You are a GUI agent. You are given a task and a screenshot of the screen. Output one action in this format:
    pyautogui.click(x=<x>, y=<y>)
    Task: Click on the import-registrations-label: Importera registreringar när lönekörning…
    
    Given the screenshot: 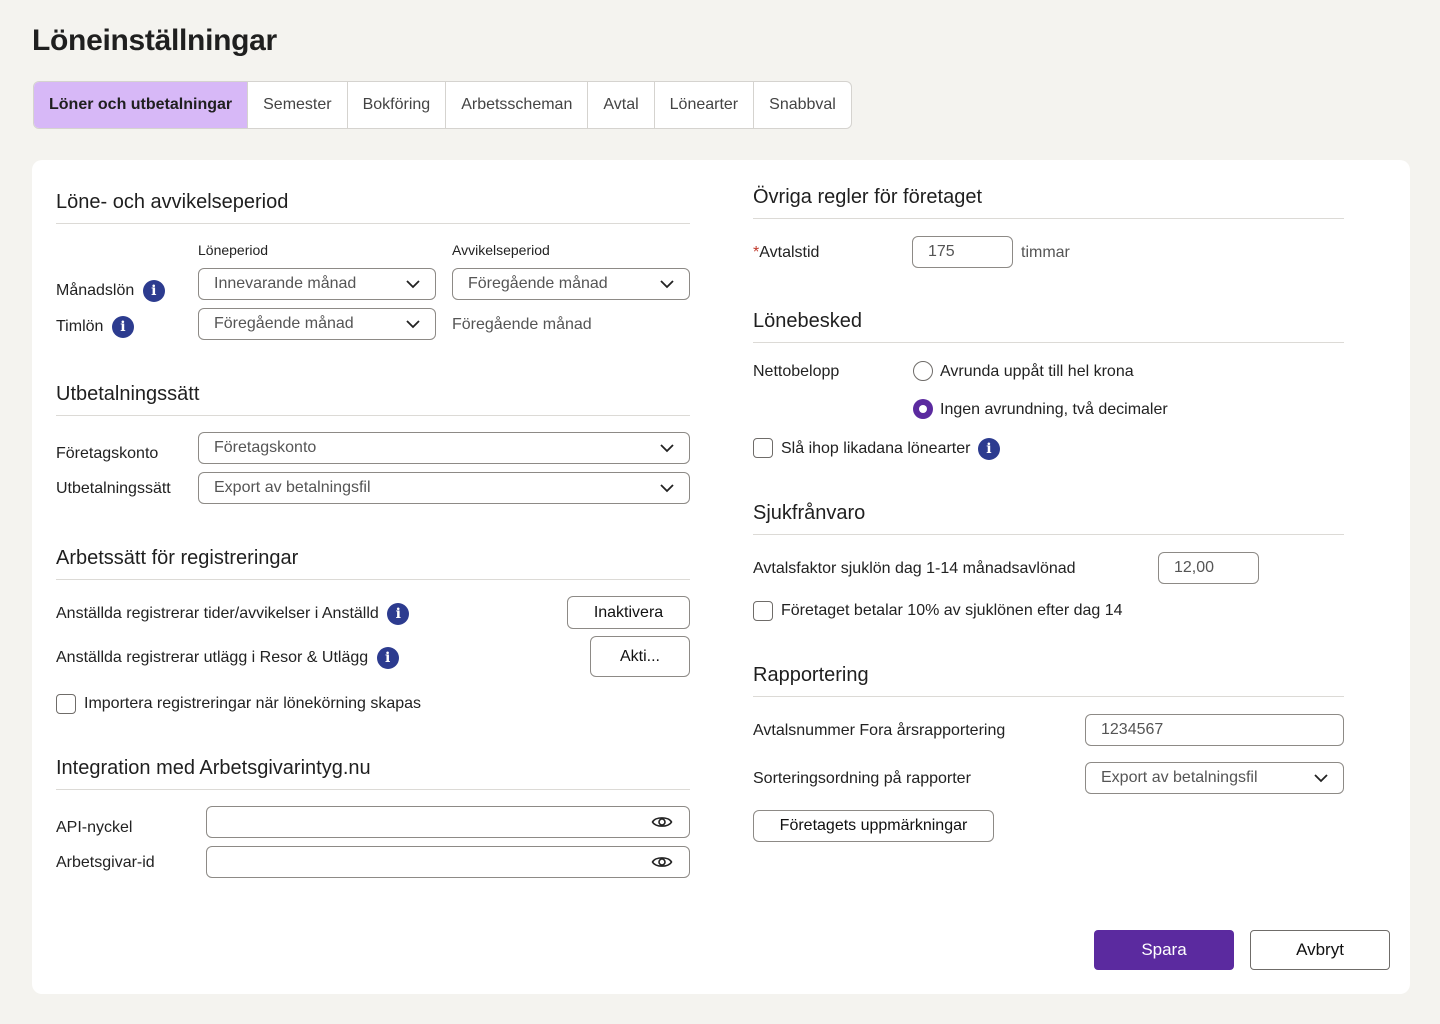 What is the action you would take?
    pyautogui.click(x=253, y=703)
    